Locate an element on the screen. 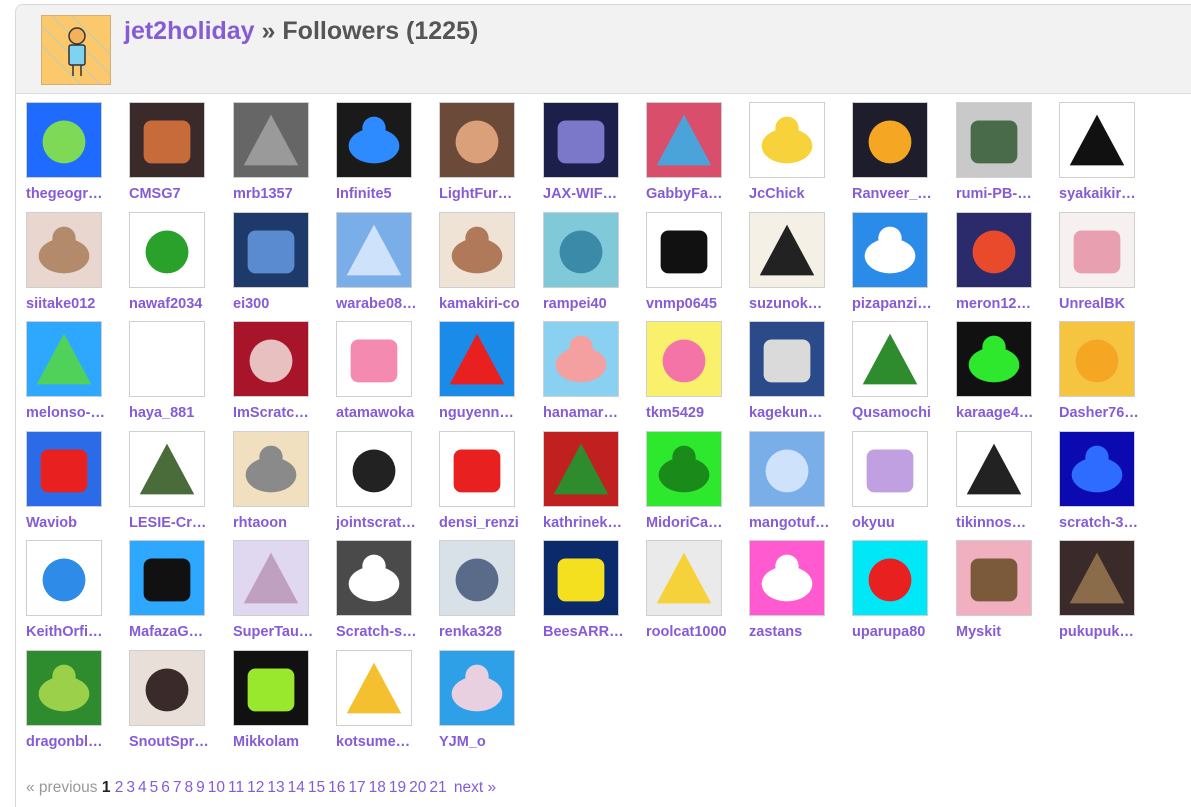 Image resolution: width=1191 pixels, height=807 pixels. melonships-logo-avatar is located at coordinates (271, 688).